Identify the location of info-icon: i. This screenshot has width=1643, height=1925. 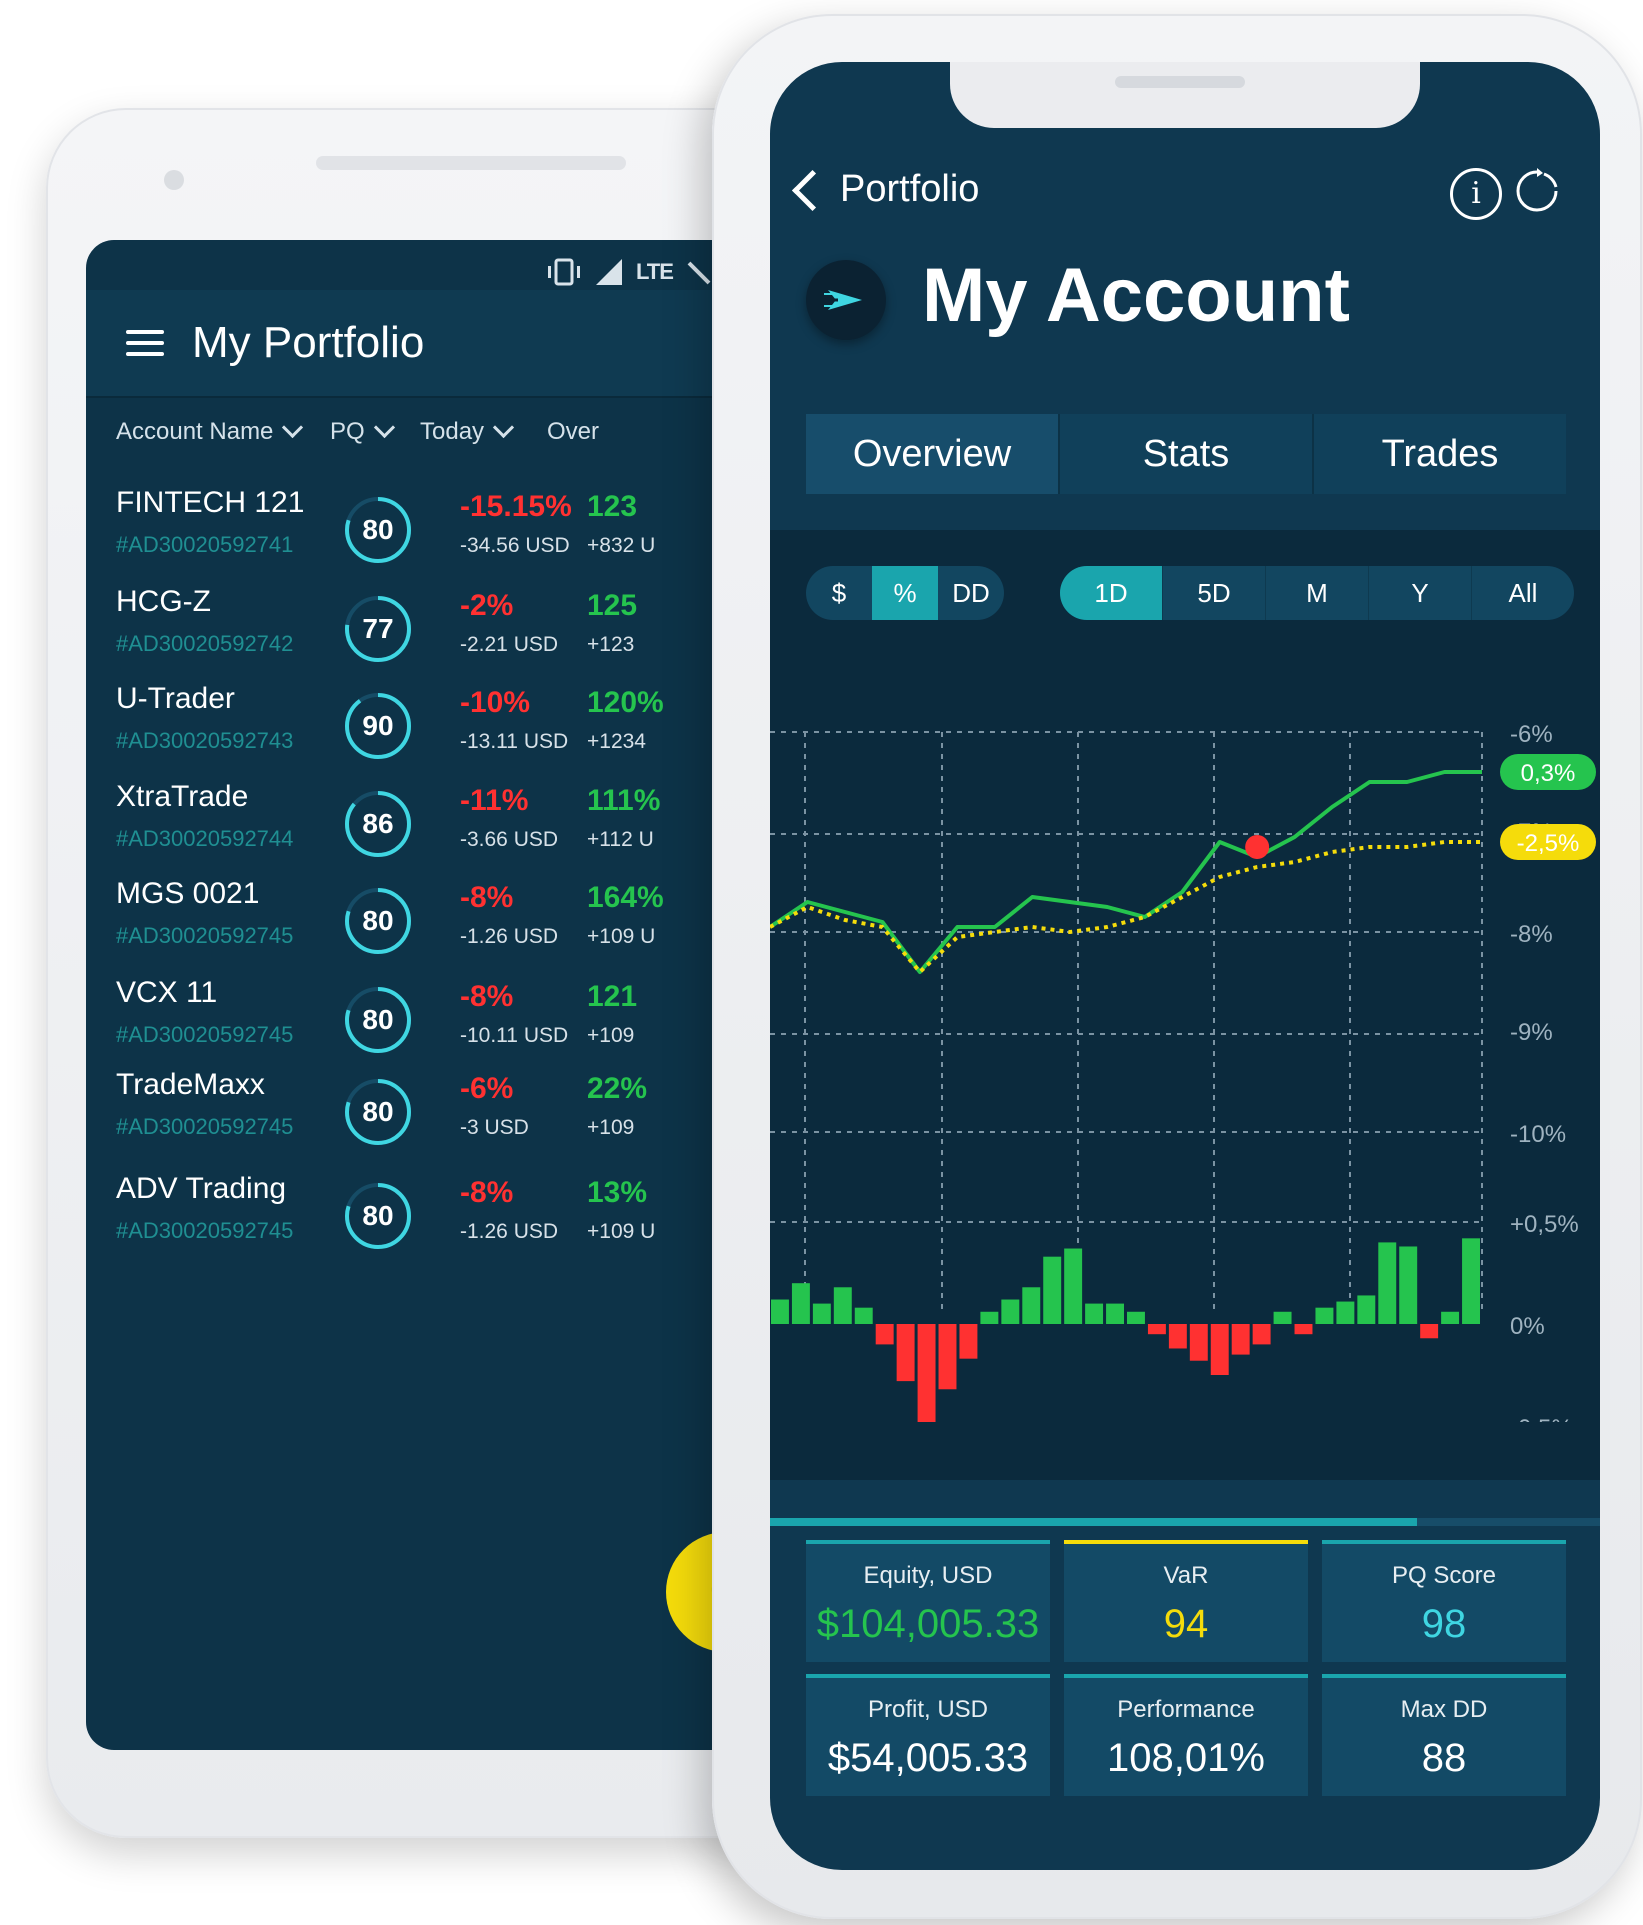
(1476, 194).